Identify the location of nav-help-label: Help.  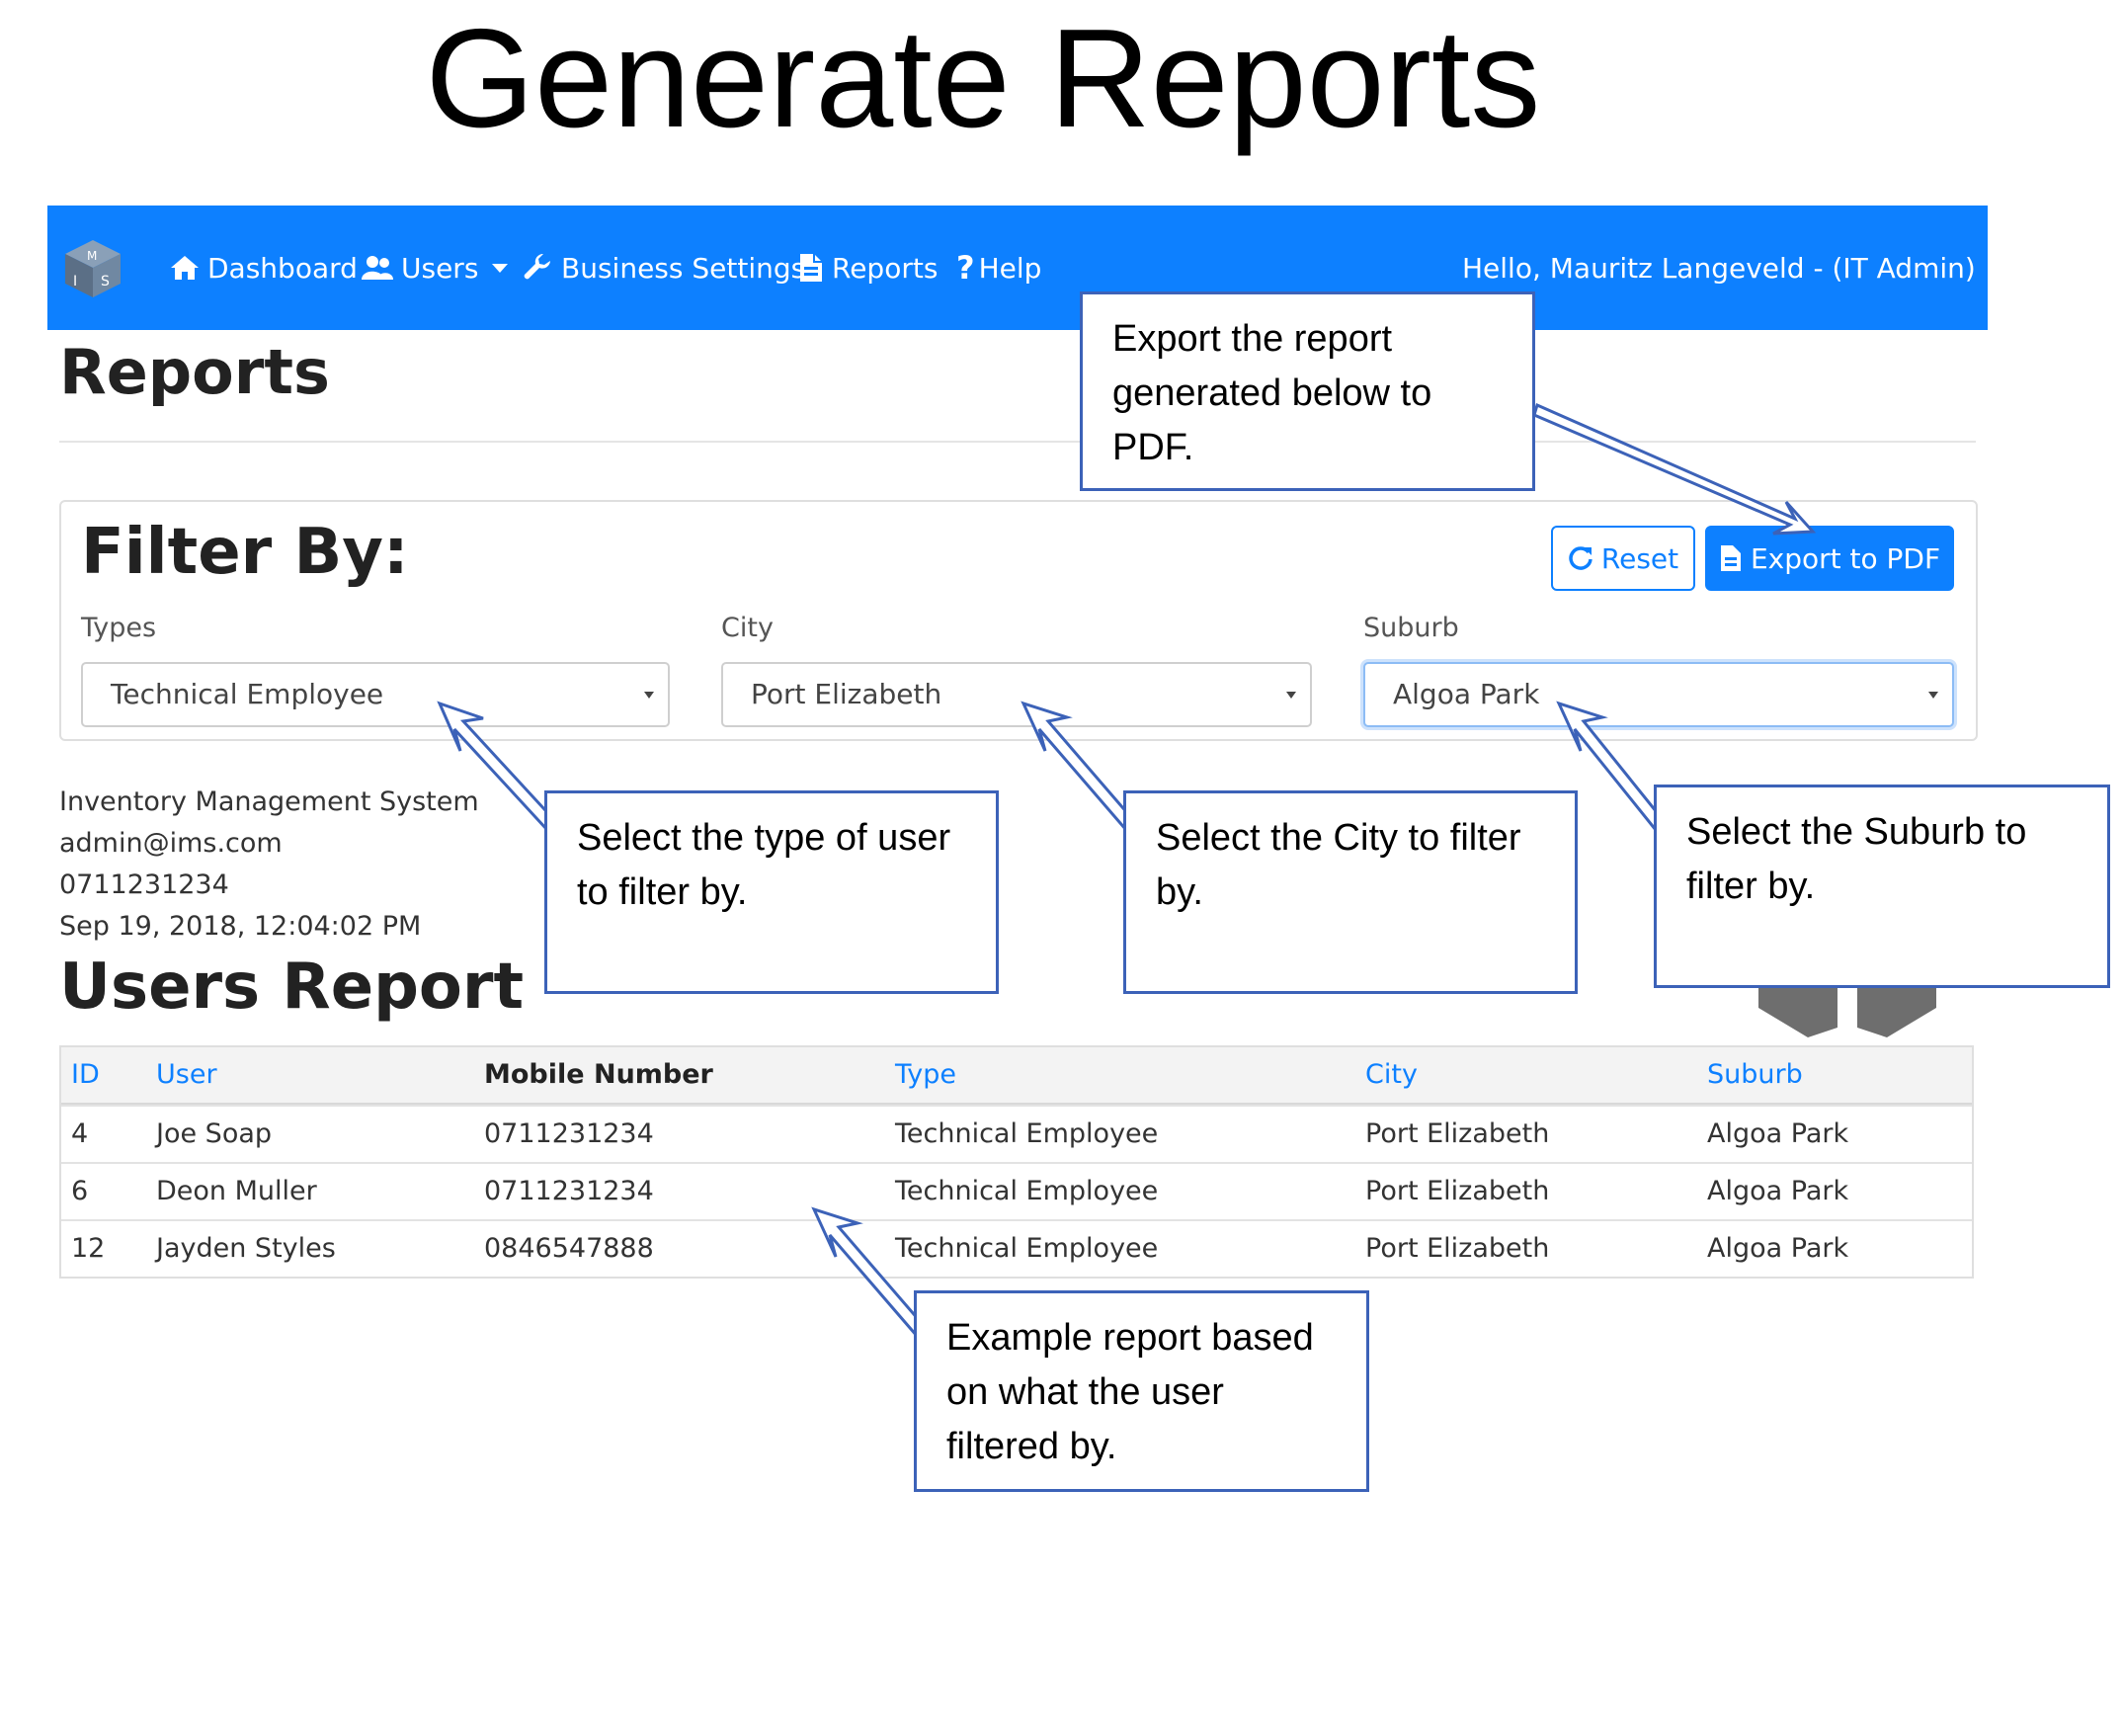
(1010, 268).